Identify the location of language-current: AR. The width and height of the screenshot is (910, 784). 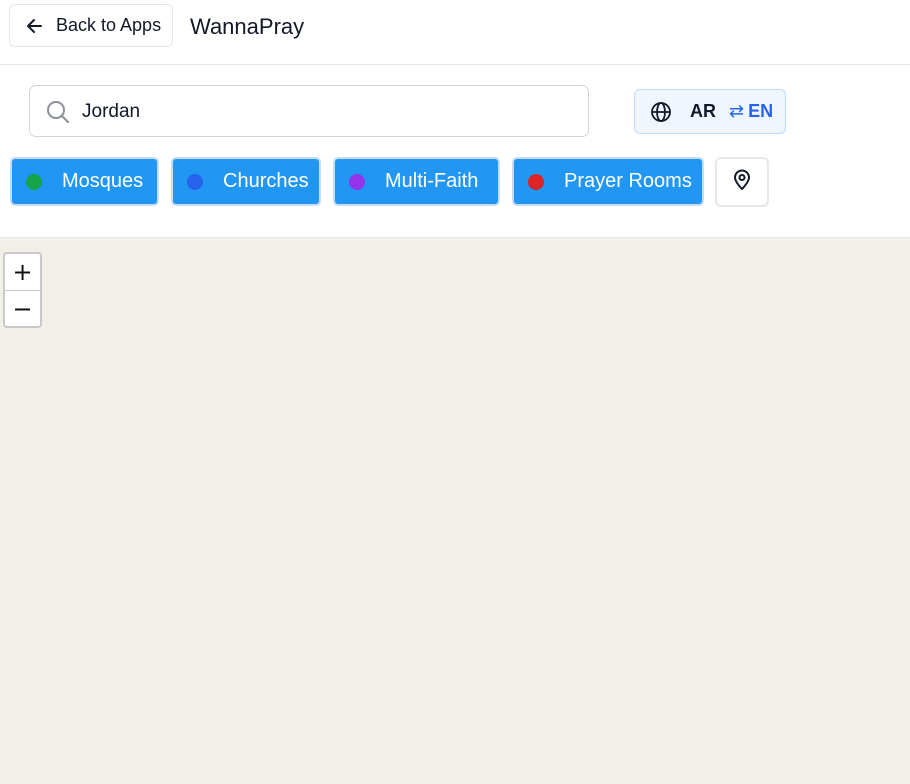
(703, 111).